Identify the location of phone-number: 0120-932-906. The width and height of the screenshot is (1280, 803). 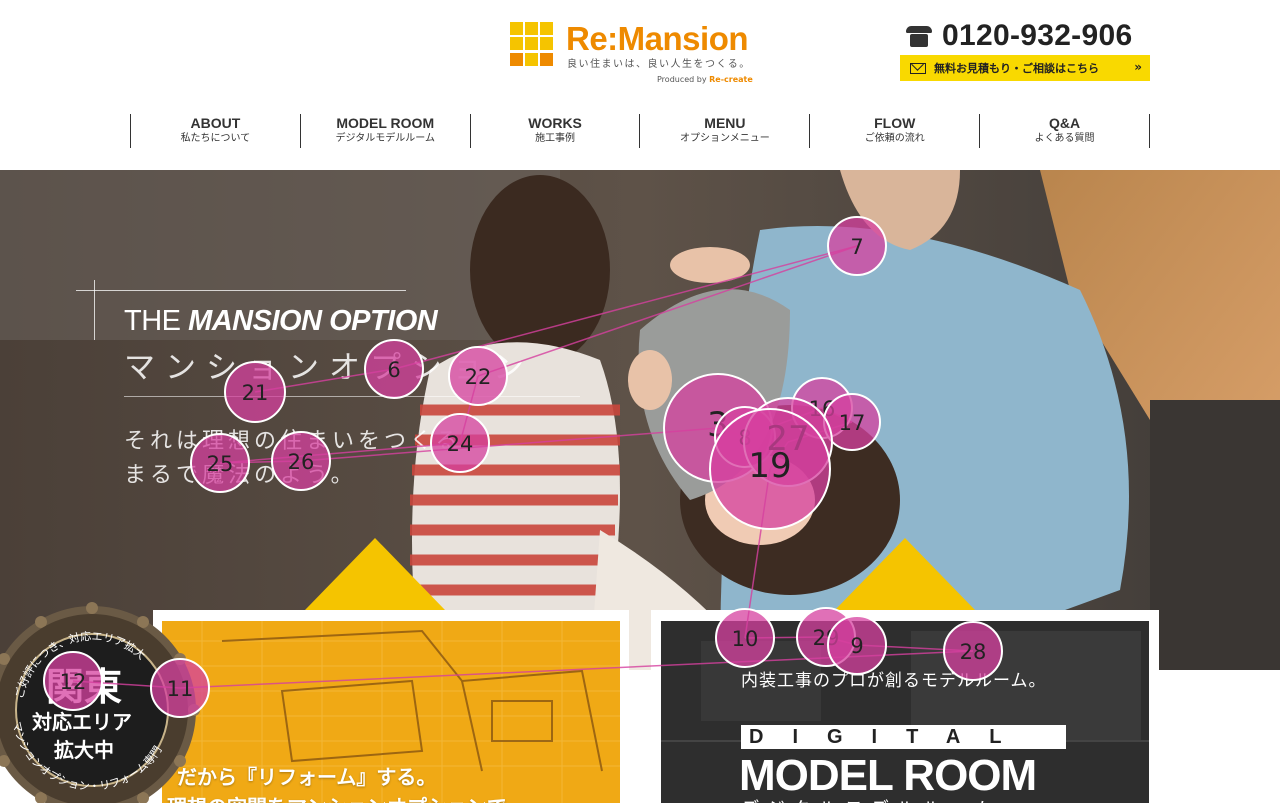
(1037, 36).